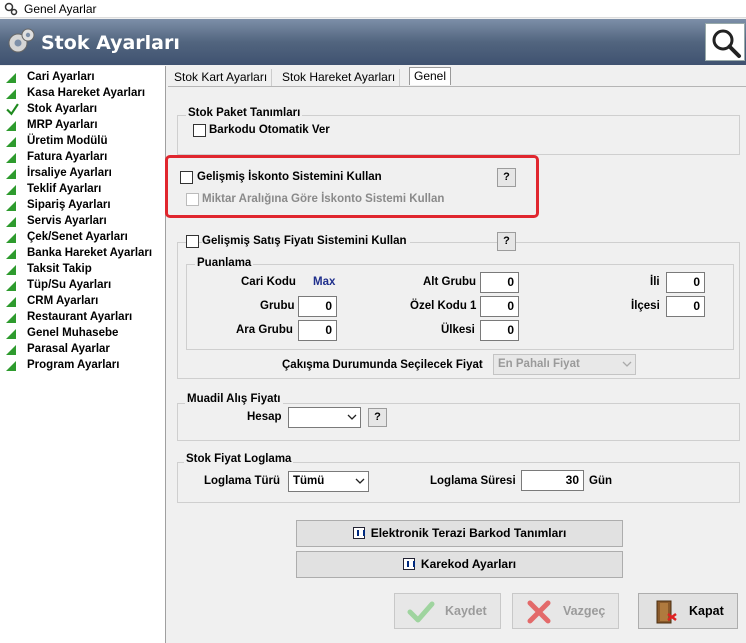  I want to click on karekod-button: Karekod Ayarları, so click(459, 564).